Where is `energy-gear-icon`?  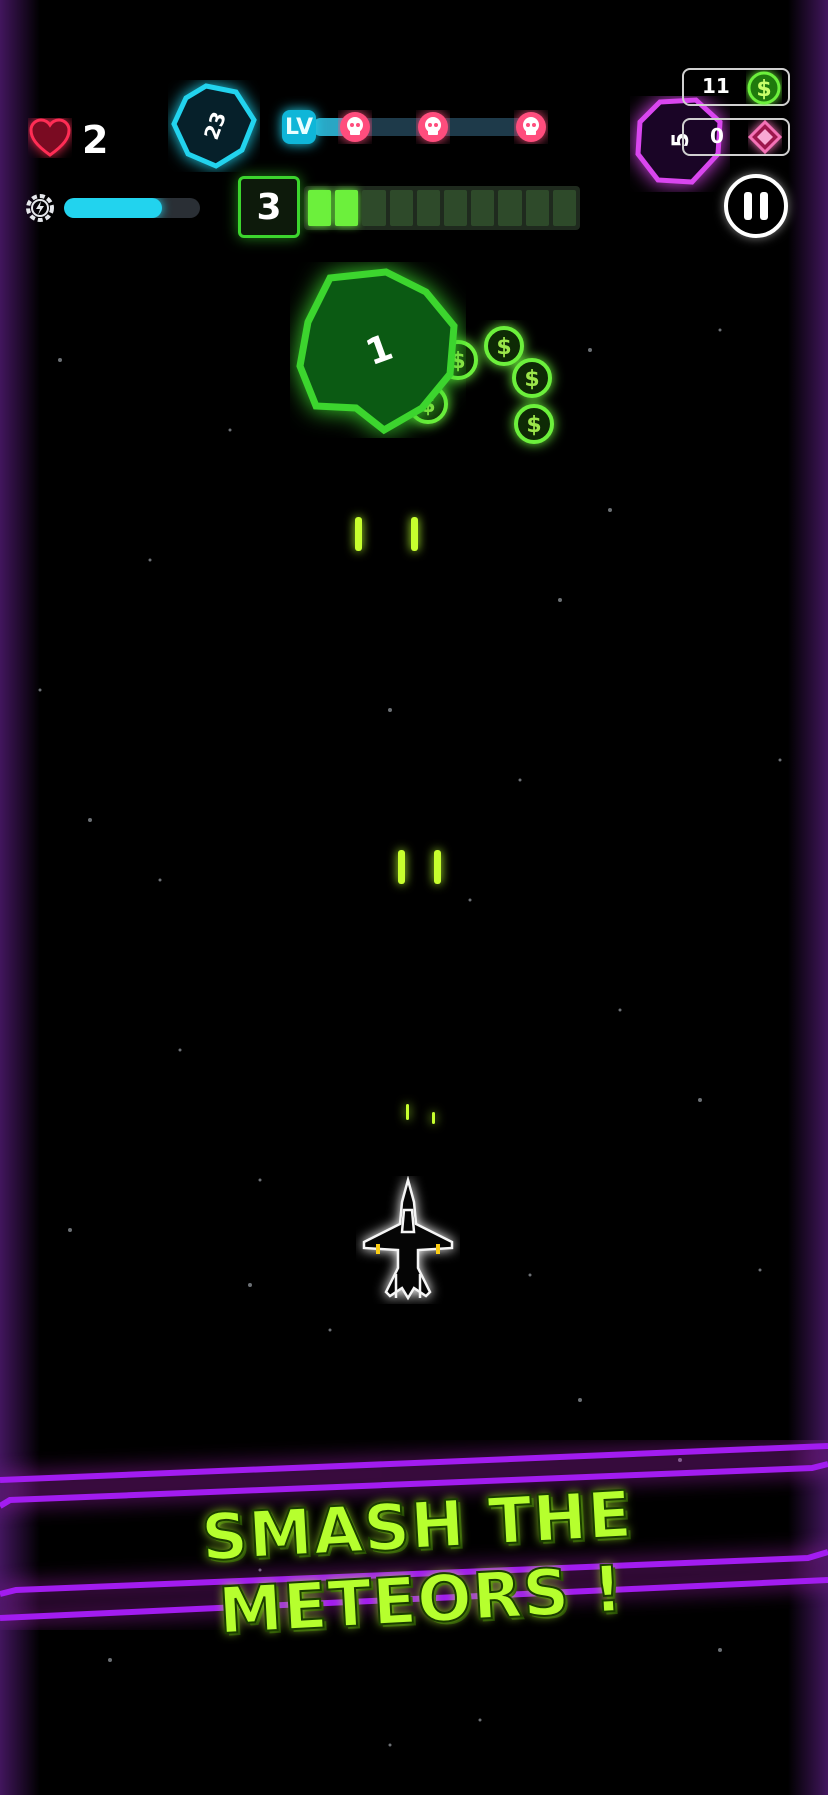
energy-gear-icon is located at coordinates (40, 208).